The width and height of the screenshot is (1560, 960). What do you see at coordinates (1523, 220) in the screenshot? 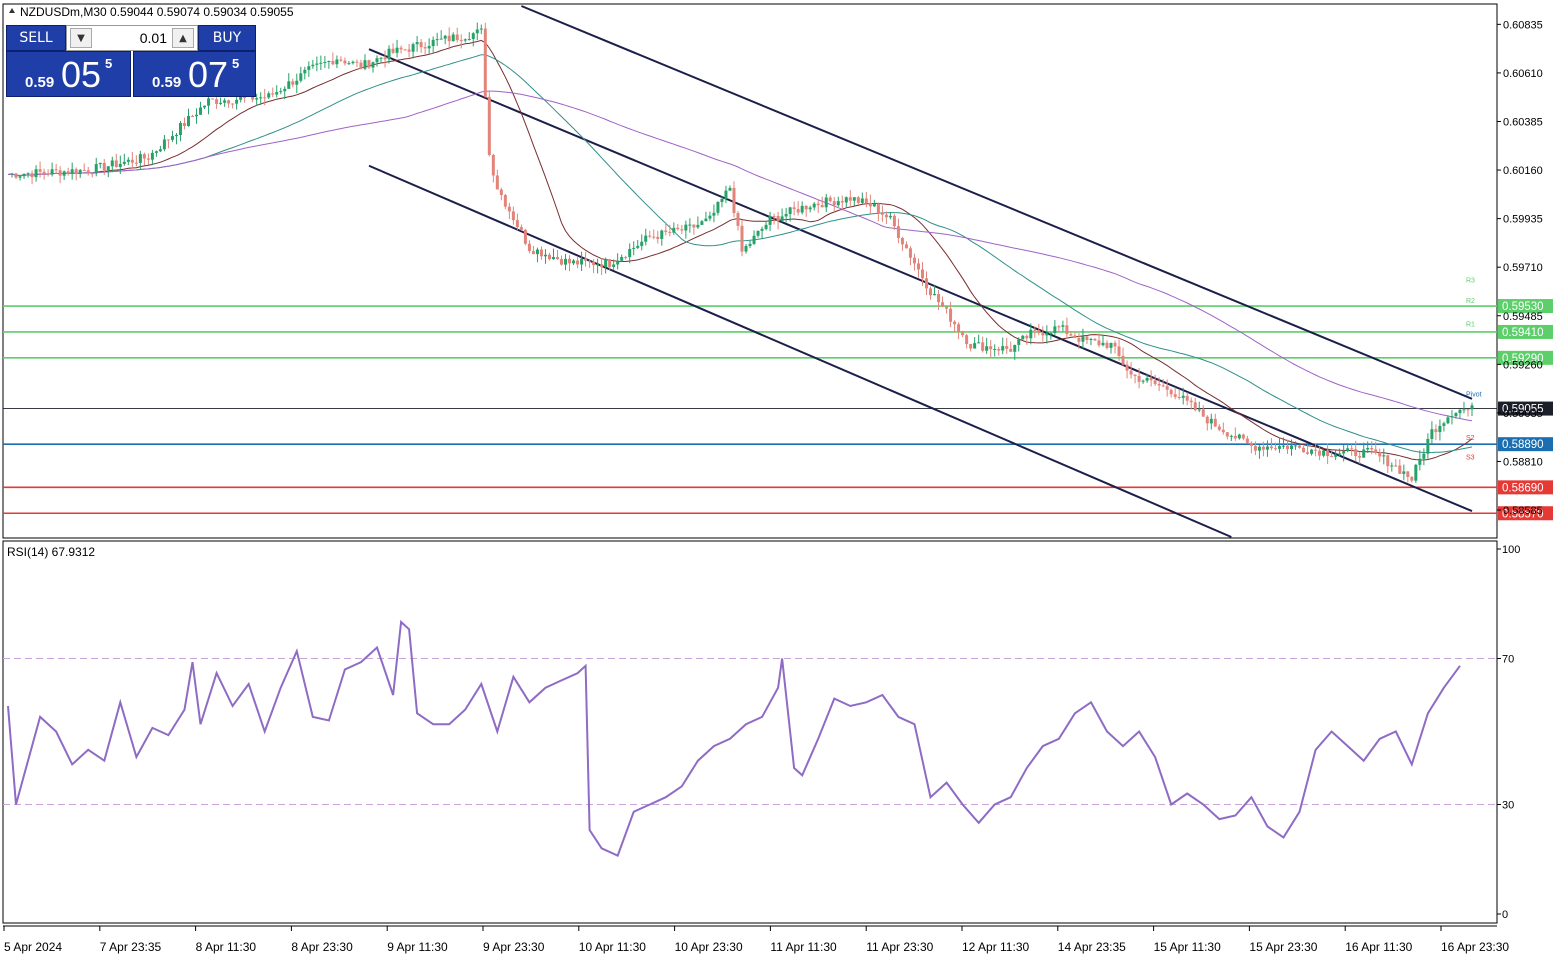
I see `price-tick-label: 0.59935` at bounding box center [1523, 220].